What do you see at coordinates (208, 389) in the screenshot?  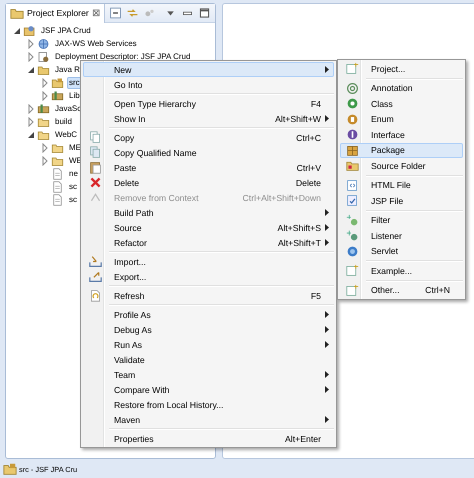 I see `menu-item: Compare With` at bounding box center [208, 389].